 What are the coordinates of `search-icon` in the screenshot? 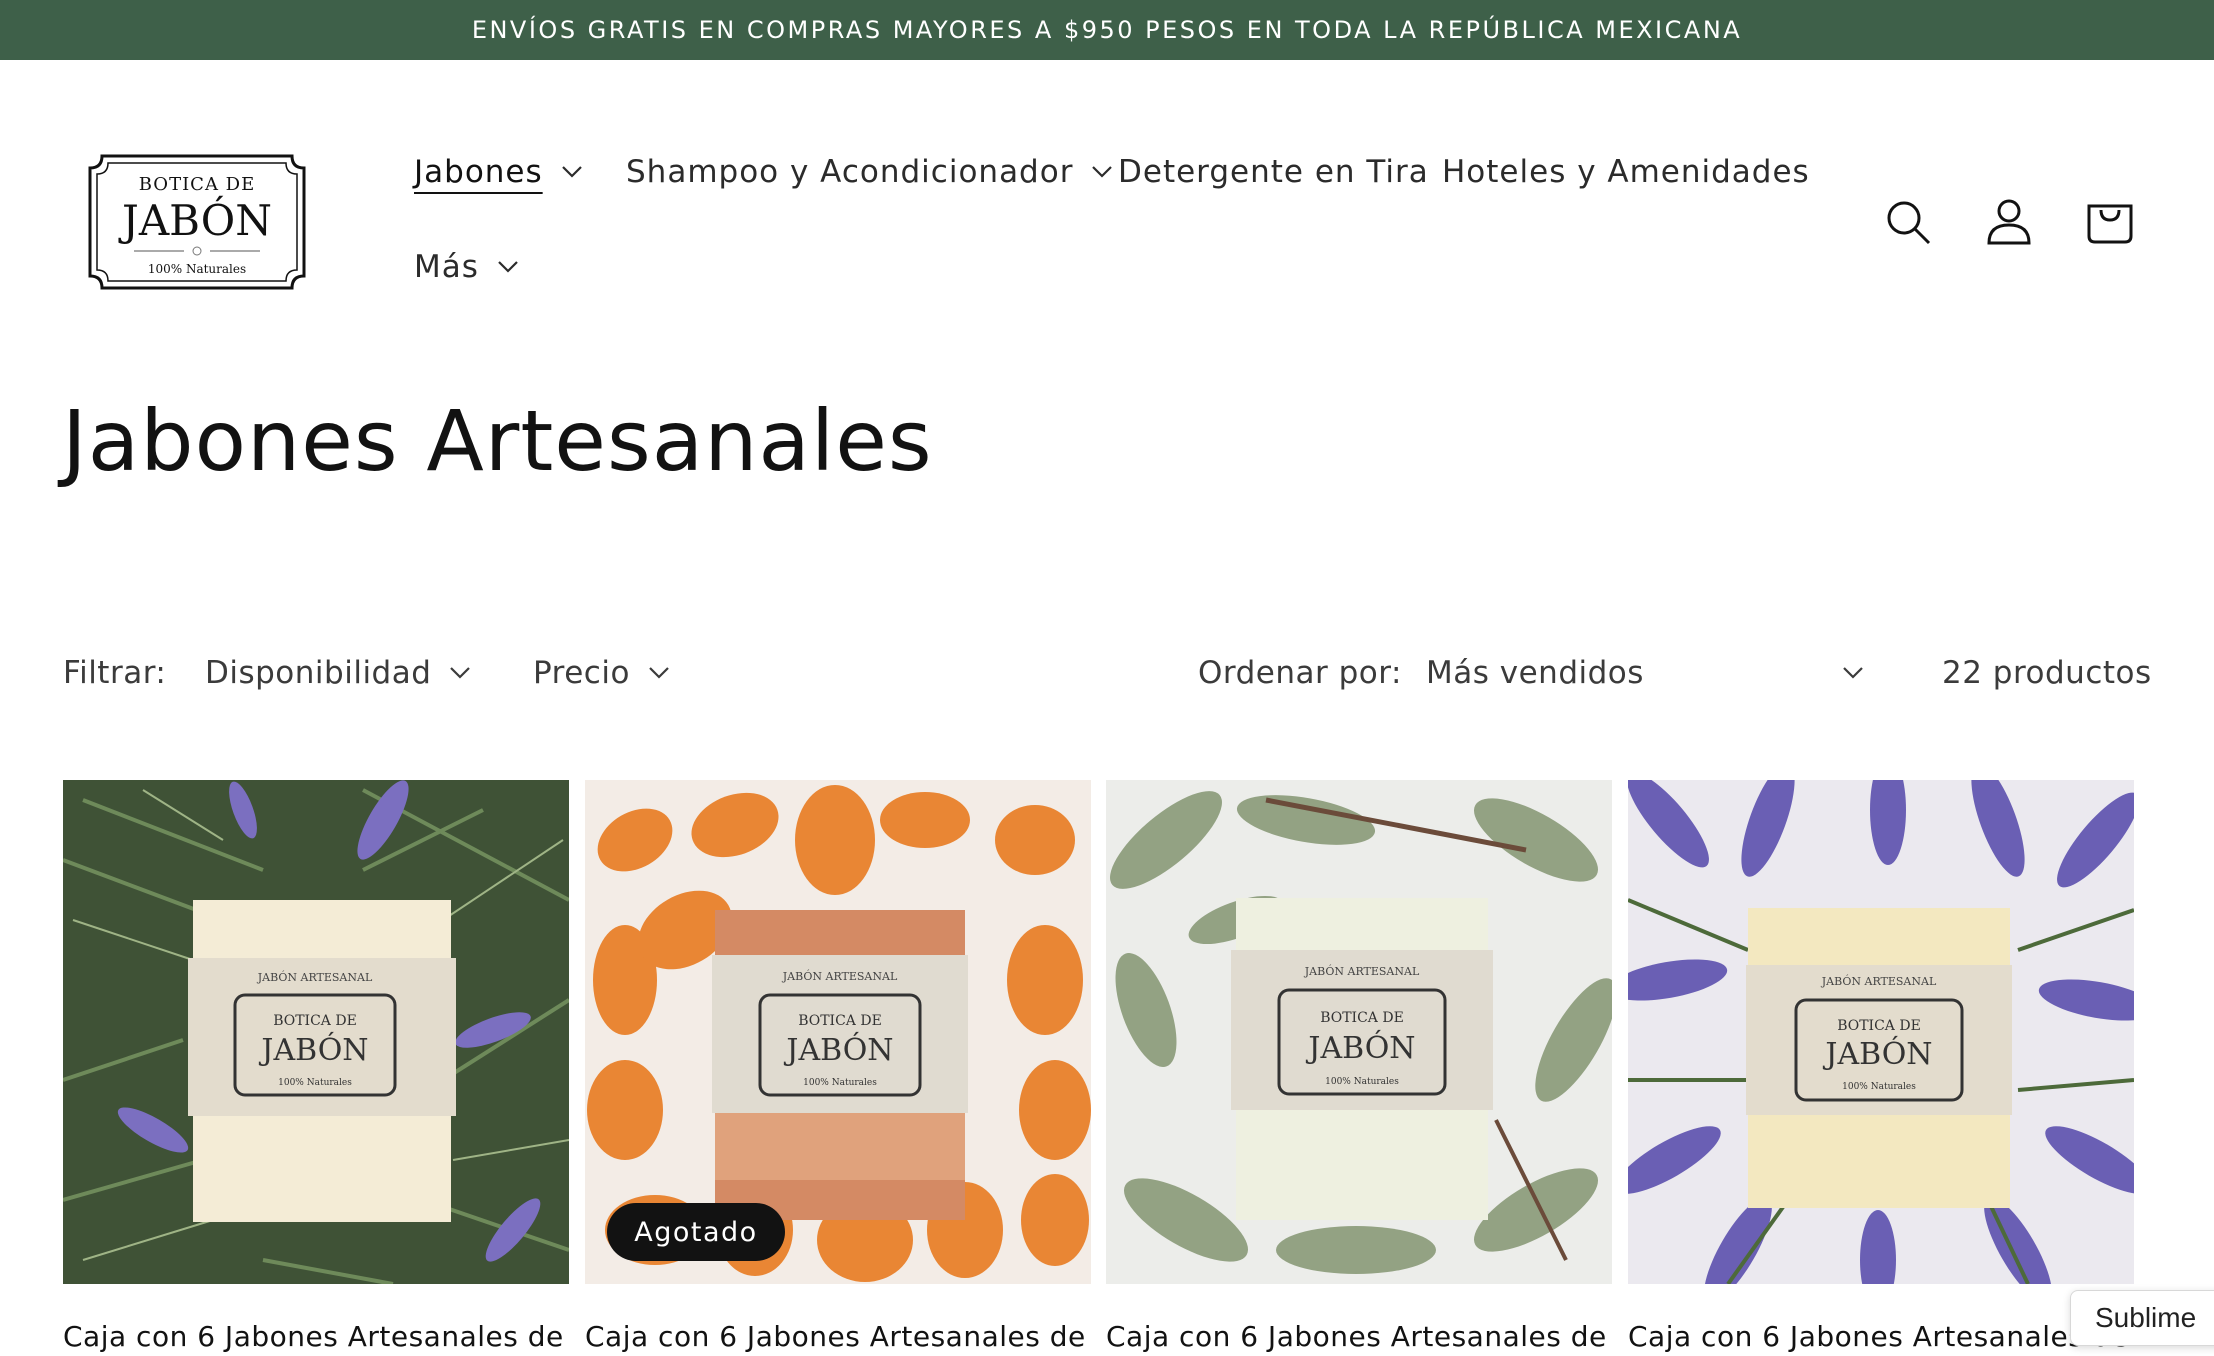 It's located at (1908, 222).